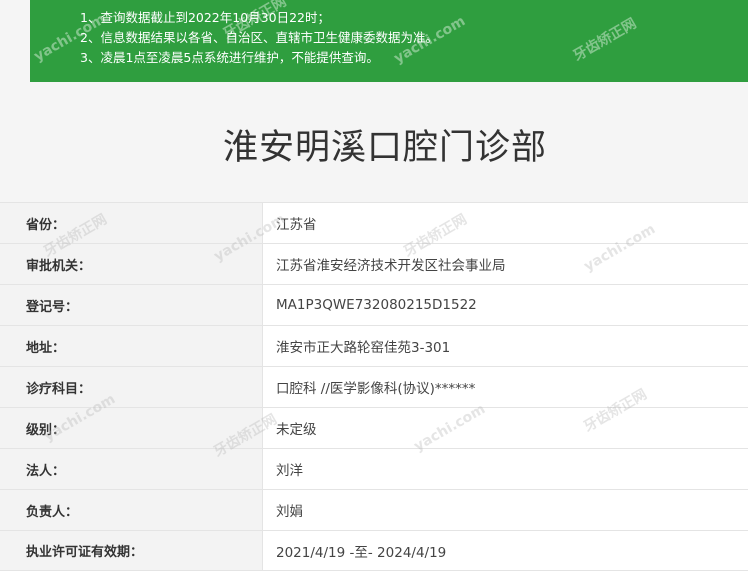  I want to click on info-row-level: 级别： 未定级, so click(374, 427).